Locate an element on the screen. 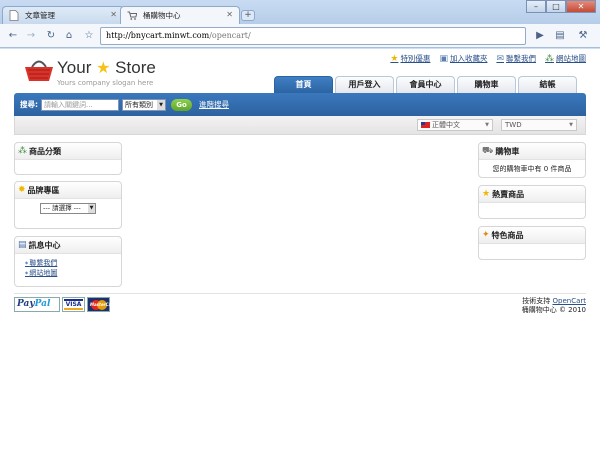 This screenshot has width=600, height=453. bestseller-box: ★ 熱賣商品 is located at coordinates (532, 202).